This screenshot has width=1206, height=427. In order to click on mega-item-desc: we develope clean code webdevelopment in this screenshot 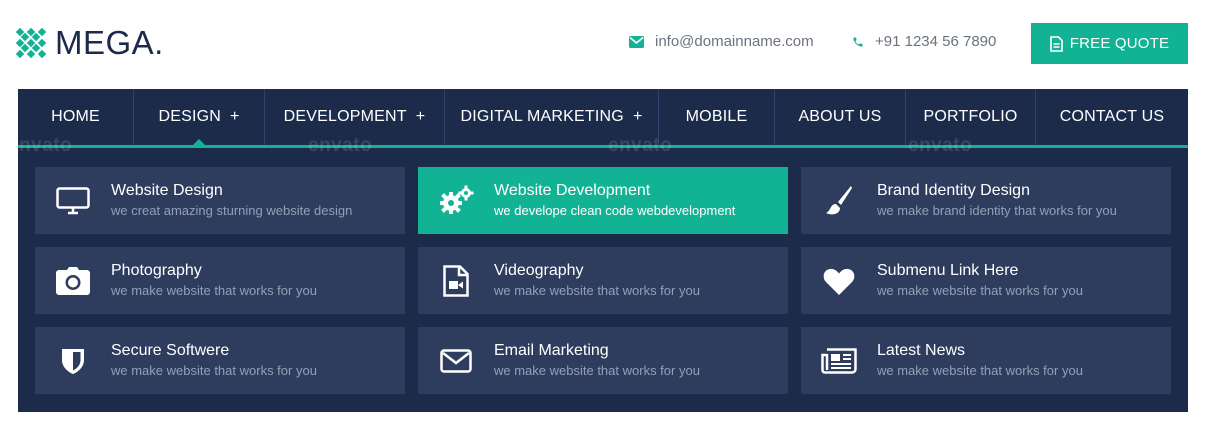, I will do `click(615, 210)`.